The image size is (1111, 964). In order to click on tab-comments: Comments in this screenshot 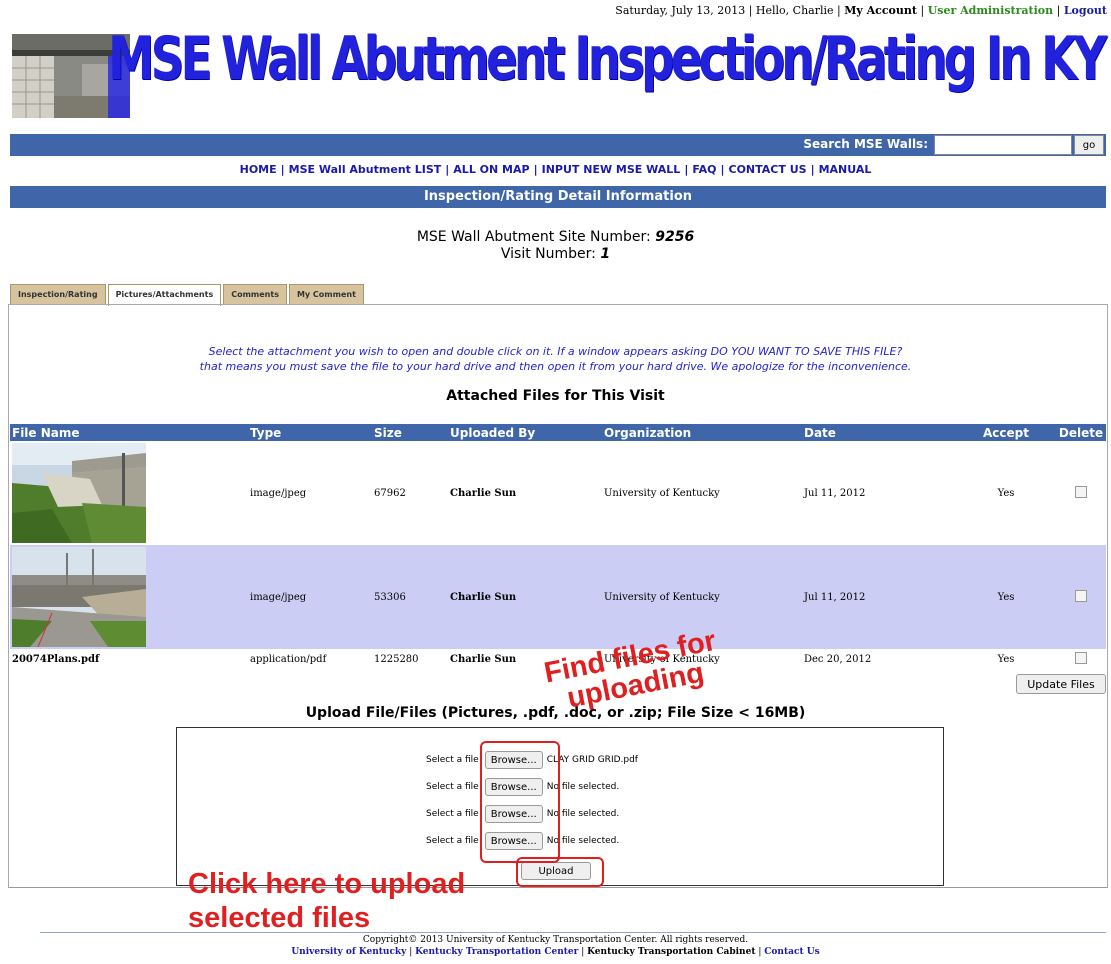, I will do `click(255, 294)`.